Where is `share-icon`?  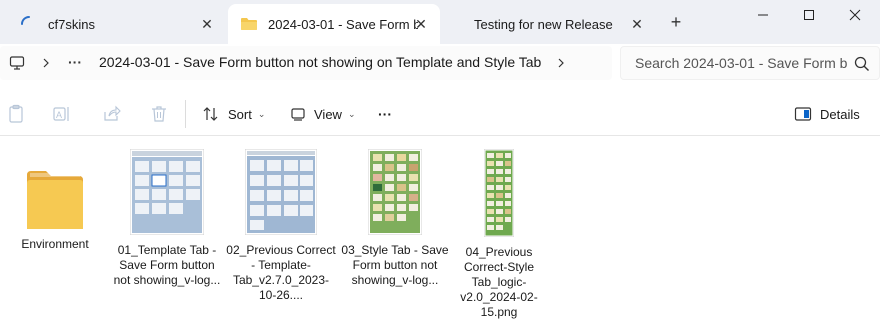 share-icon is located at coordinates (112, 114).